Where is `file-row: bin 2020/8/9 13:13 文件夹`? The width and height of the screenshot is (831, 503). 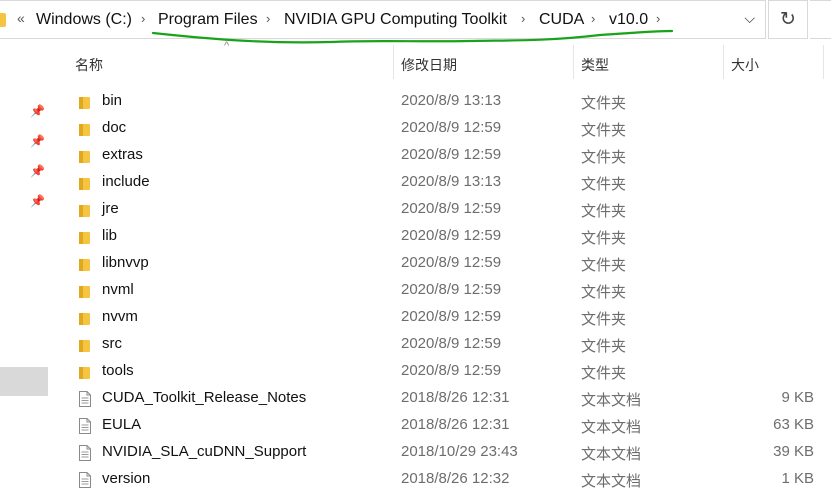
file-row: bin 2020/8/9 13:13 文件夹 is located at coordinates (444, 101).